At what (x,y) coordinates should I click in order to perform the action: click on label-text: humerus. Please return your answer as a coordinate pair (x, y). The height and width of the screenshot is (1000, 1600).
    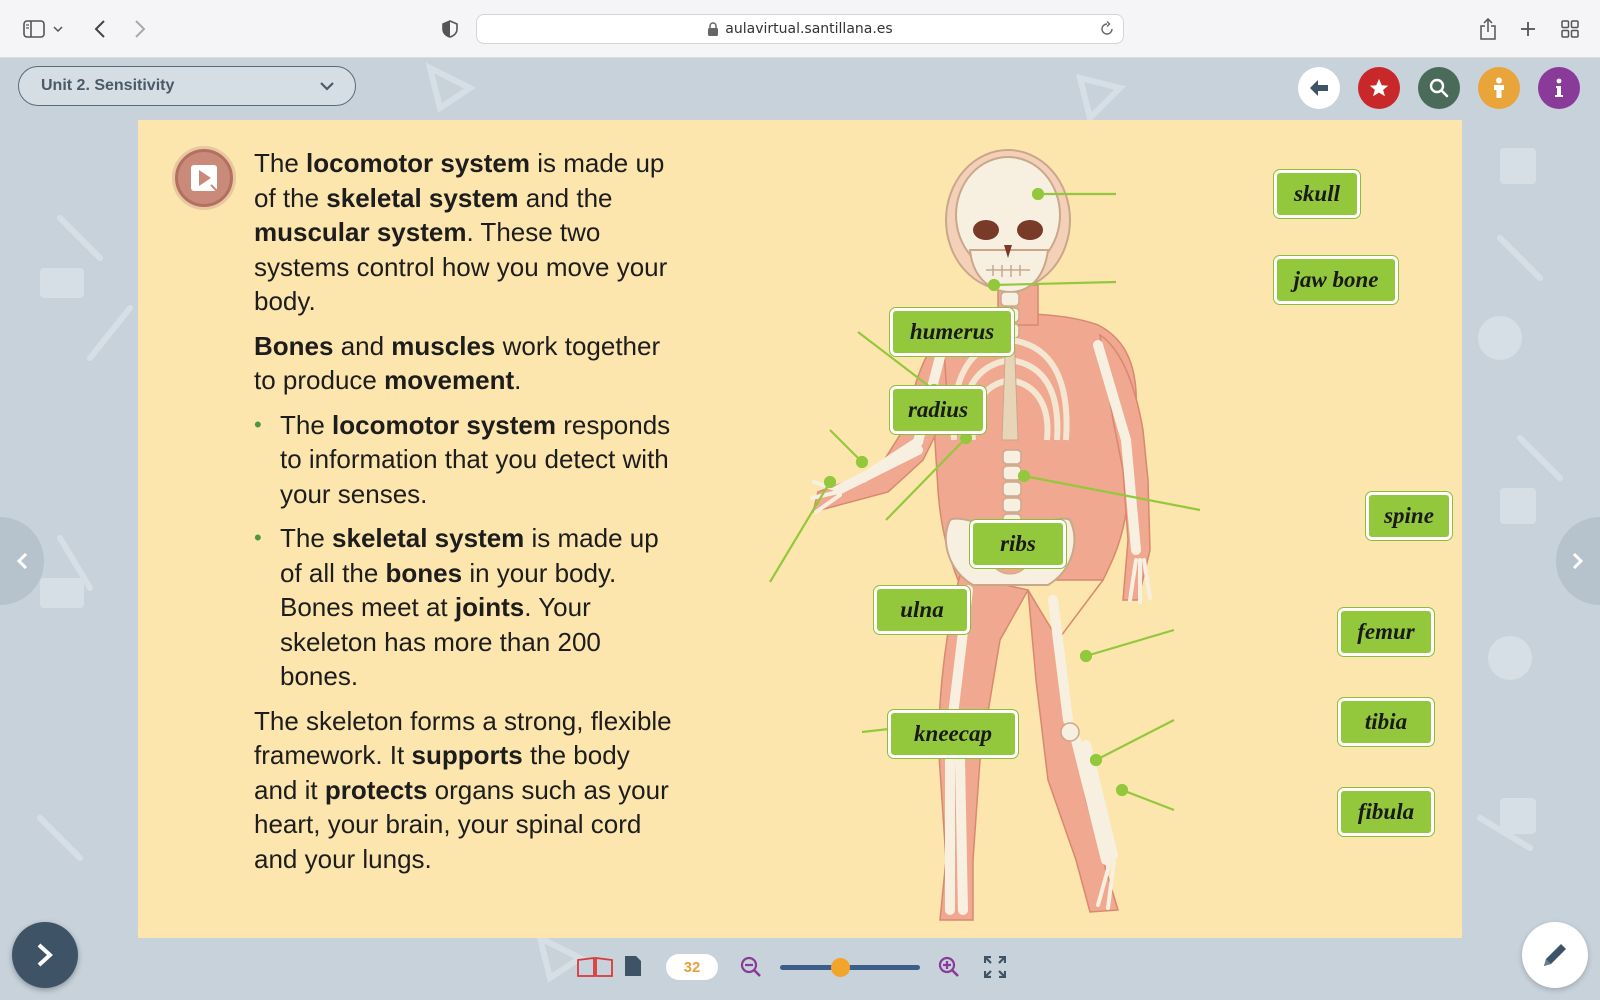
    Looking at the image, I should click on (952, 331).